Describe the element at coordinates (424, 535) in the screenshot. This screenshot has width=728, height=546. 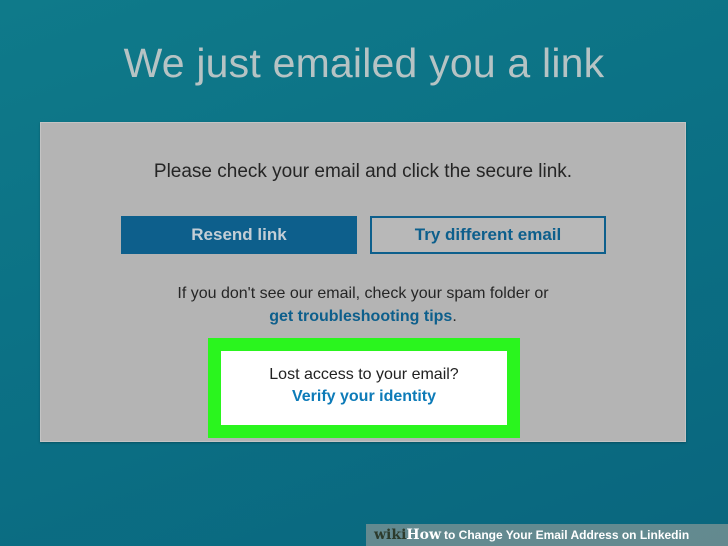
I see `wikihow-logo-how: How` at that location.